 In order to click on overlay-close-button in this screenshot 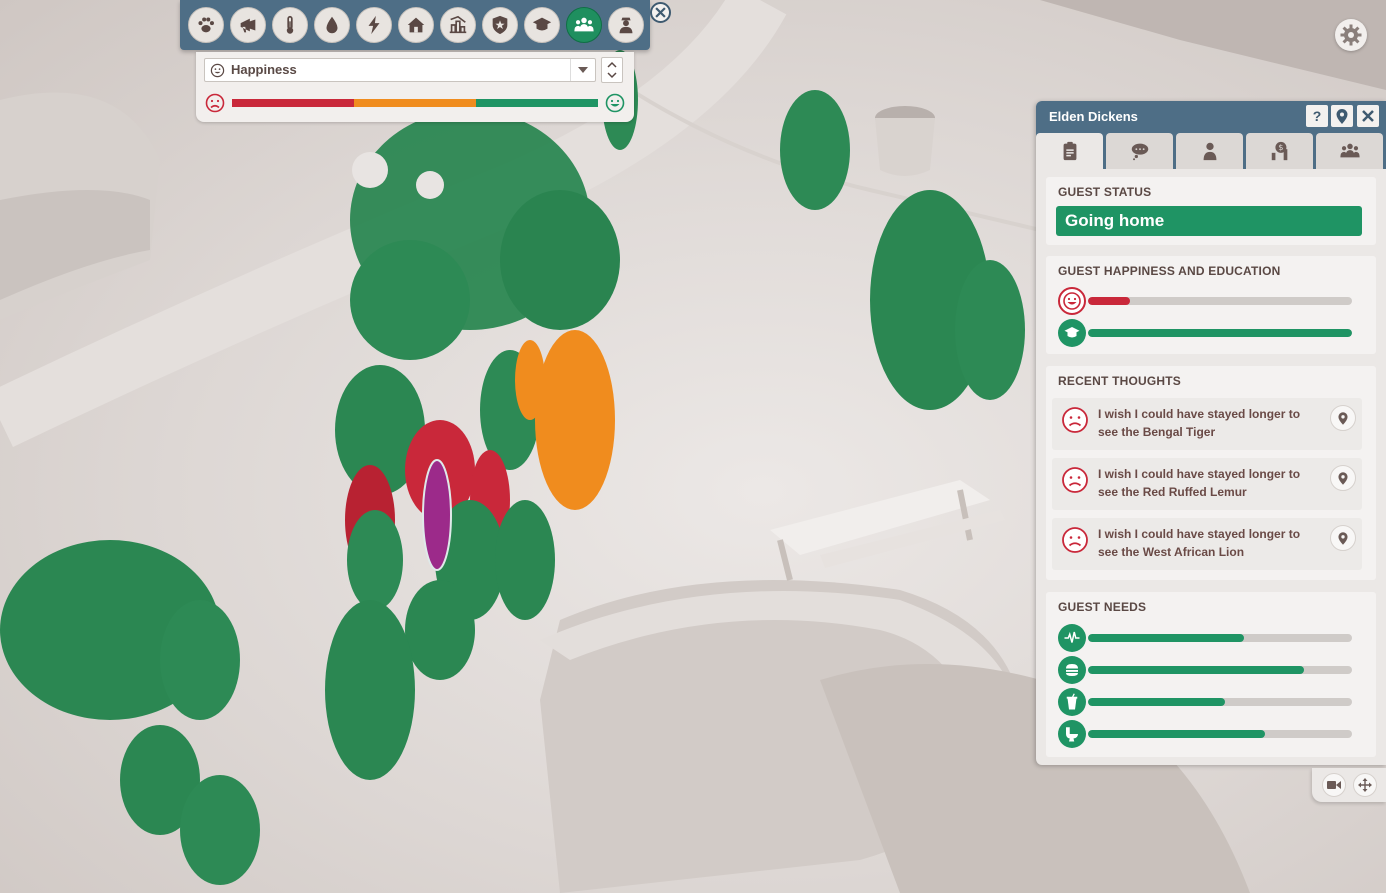, I will do `click(660, 12)`.